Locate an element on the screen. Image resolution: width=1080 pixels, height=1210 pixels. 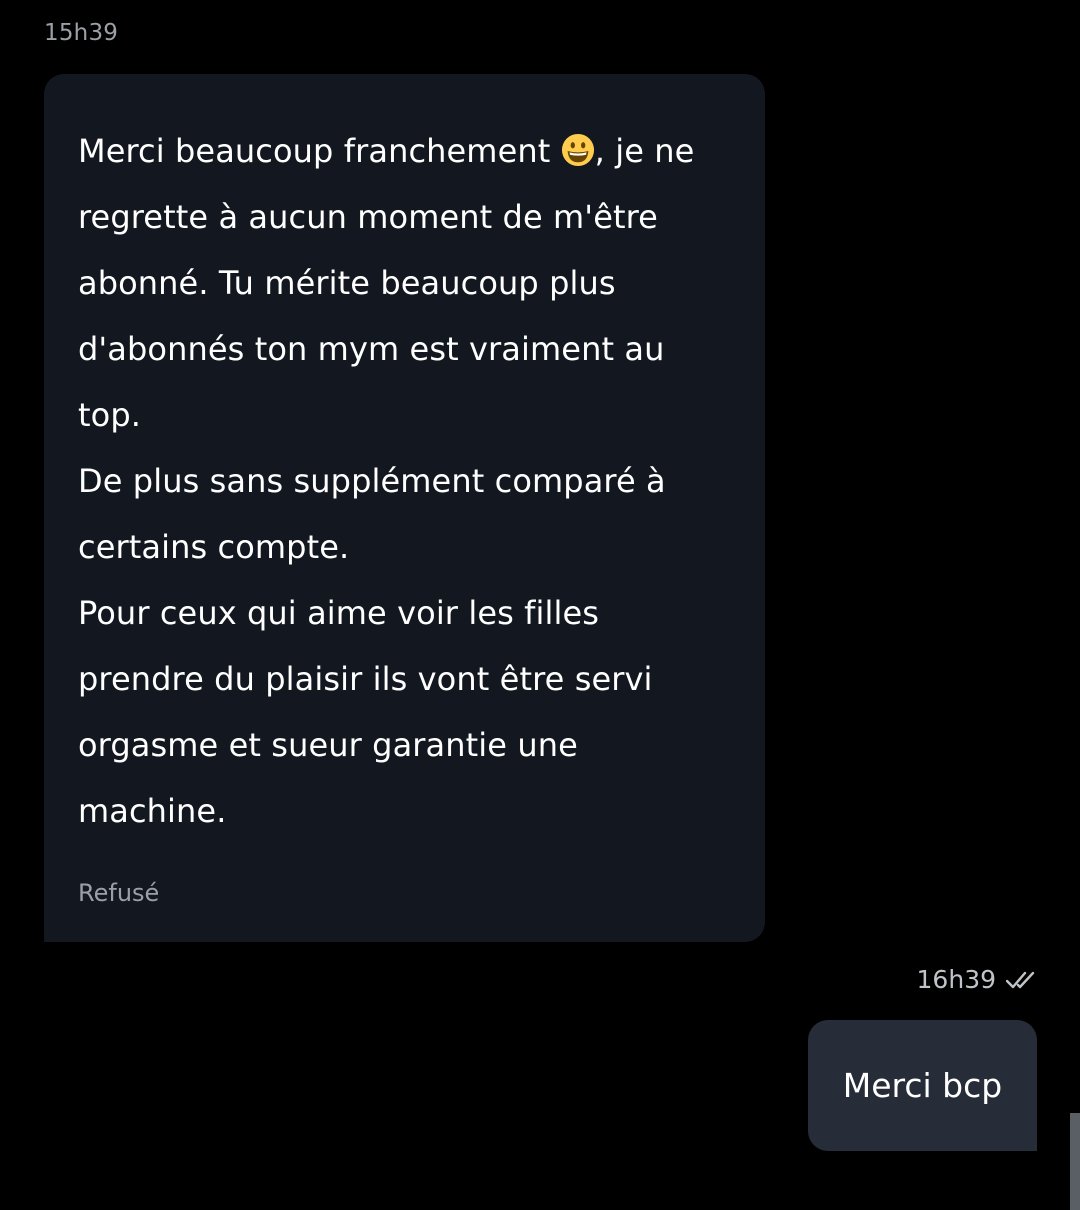
outgoing-message-text: Merci bcp is located at coordinates (922, 1085).